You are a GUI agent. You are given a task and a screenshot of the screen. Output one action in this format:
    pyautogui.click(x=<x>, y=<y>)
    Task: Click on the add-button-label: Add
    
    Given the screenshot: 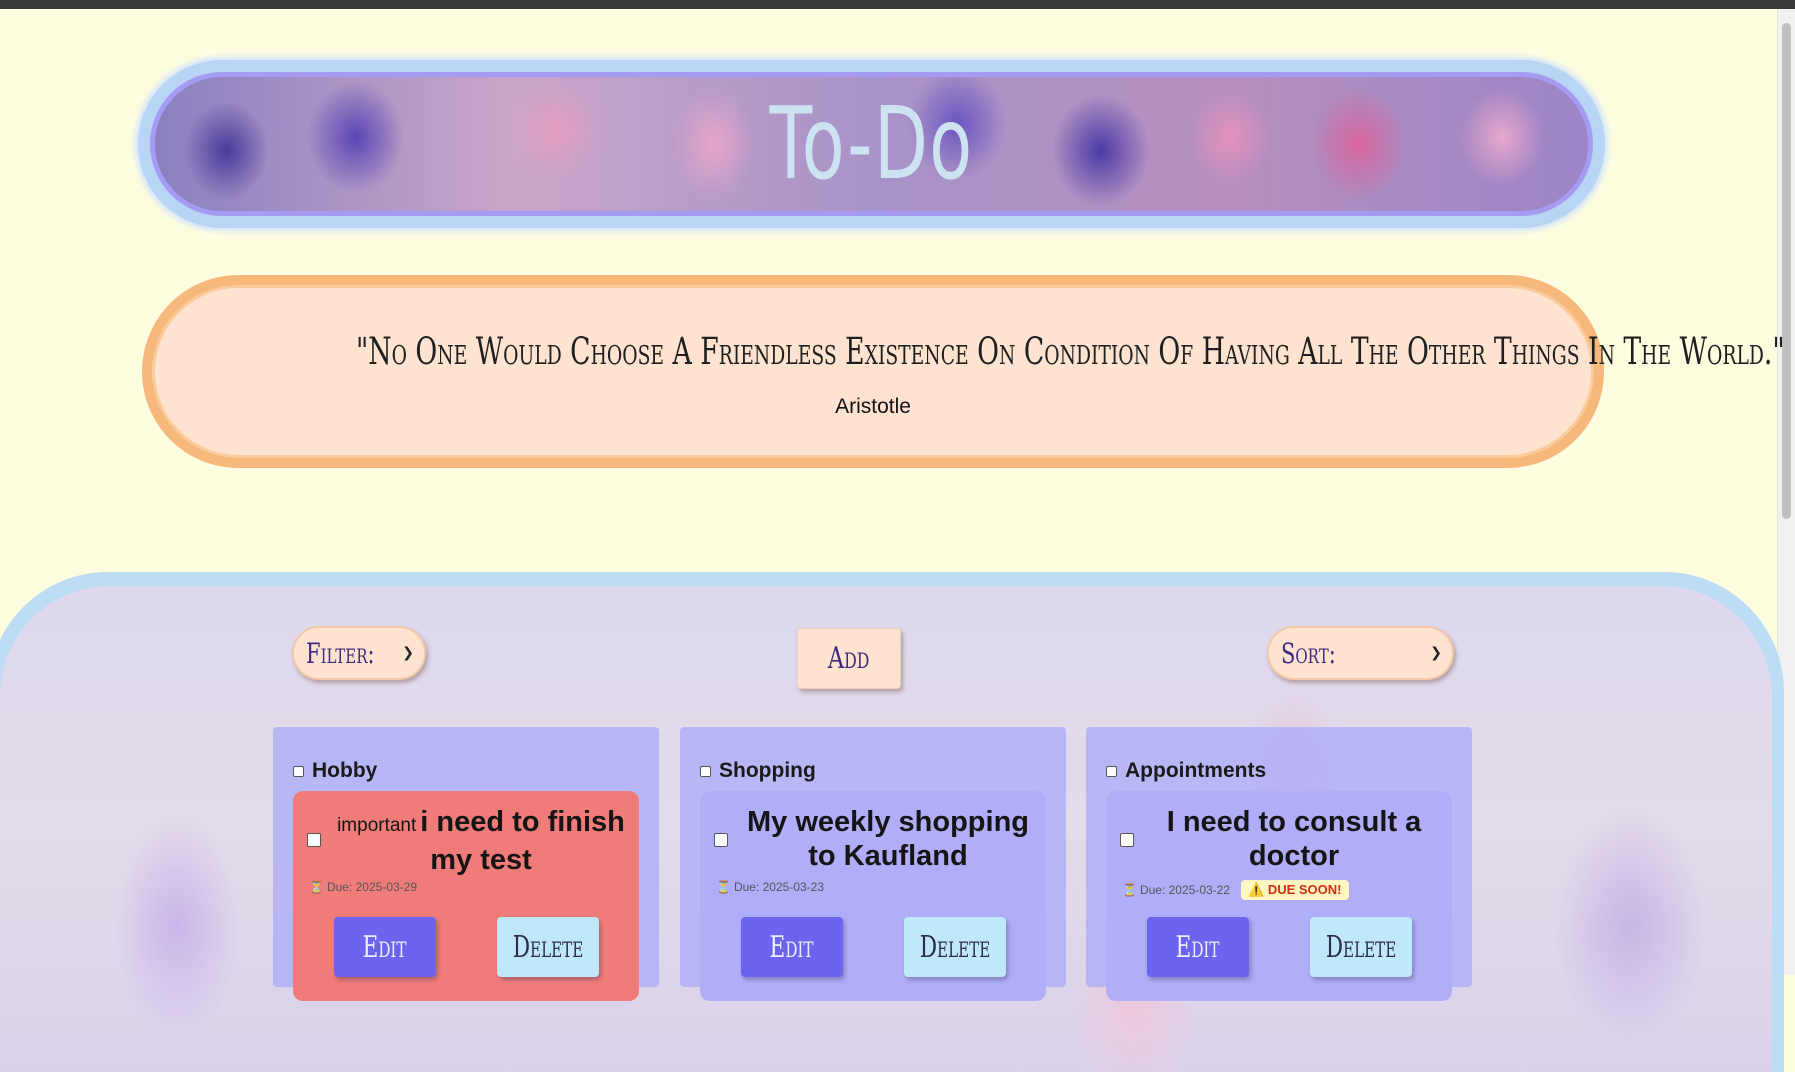 What is the action you would take?
    pyautogui.click(x=849, y=658)
    